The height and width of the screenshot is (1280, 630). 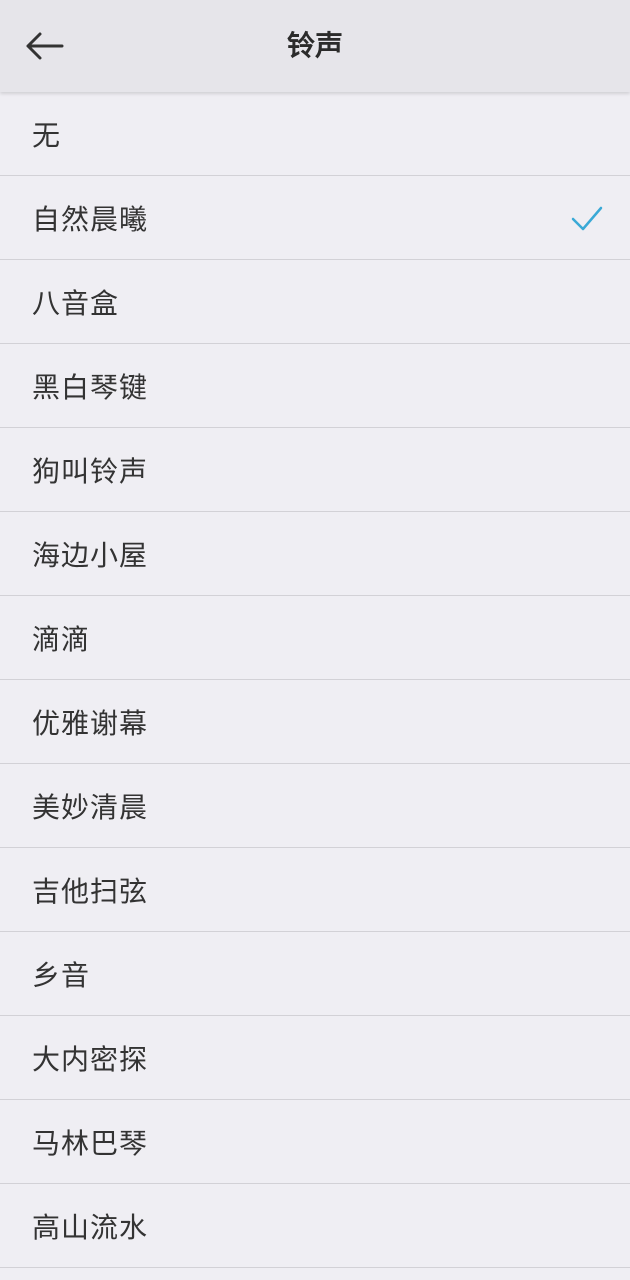 I want to click on ringtone-label: 海边小屋, so click(x=90, y=555).